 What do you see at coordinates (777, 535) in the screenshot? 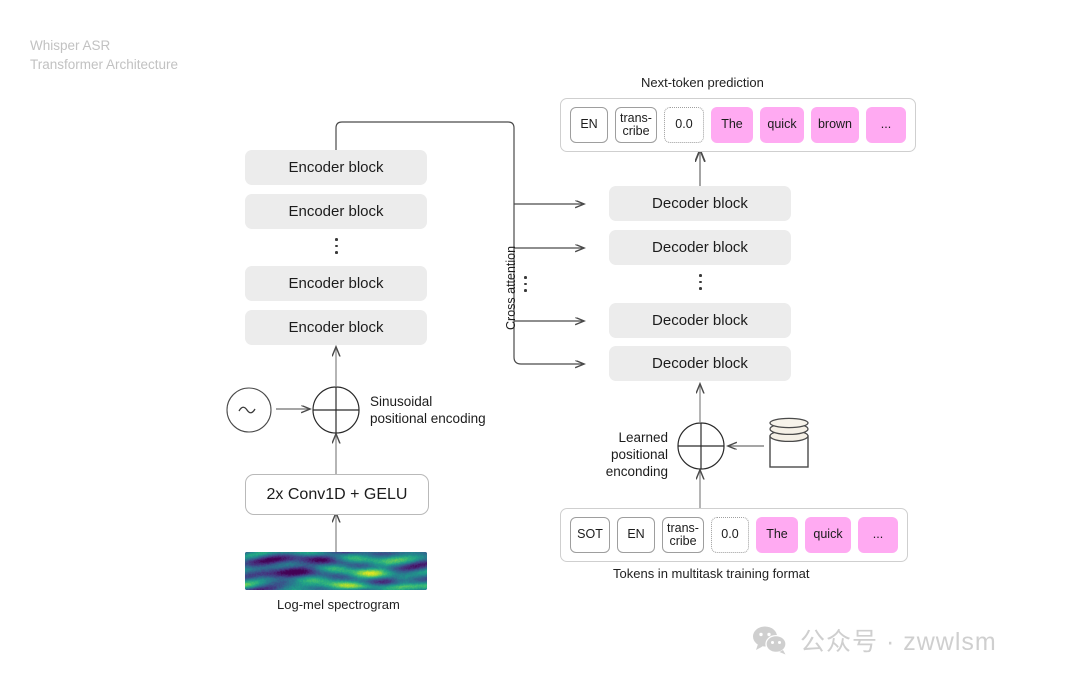
I see `token-5: The` at bounding box center [777, 535].